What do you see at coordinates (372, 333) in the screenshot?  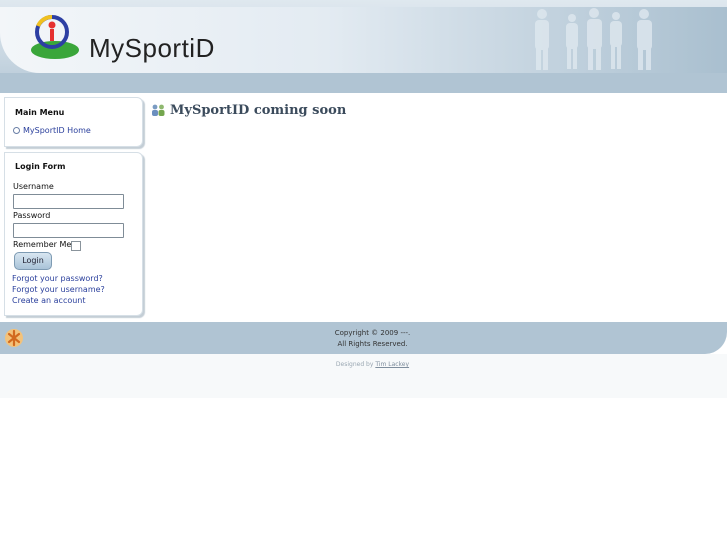 I see `copyright-line-1: Copyright © 2009 ---.` at bounding box center [372, 333].